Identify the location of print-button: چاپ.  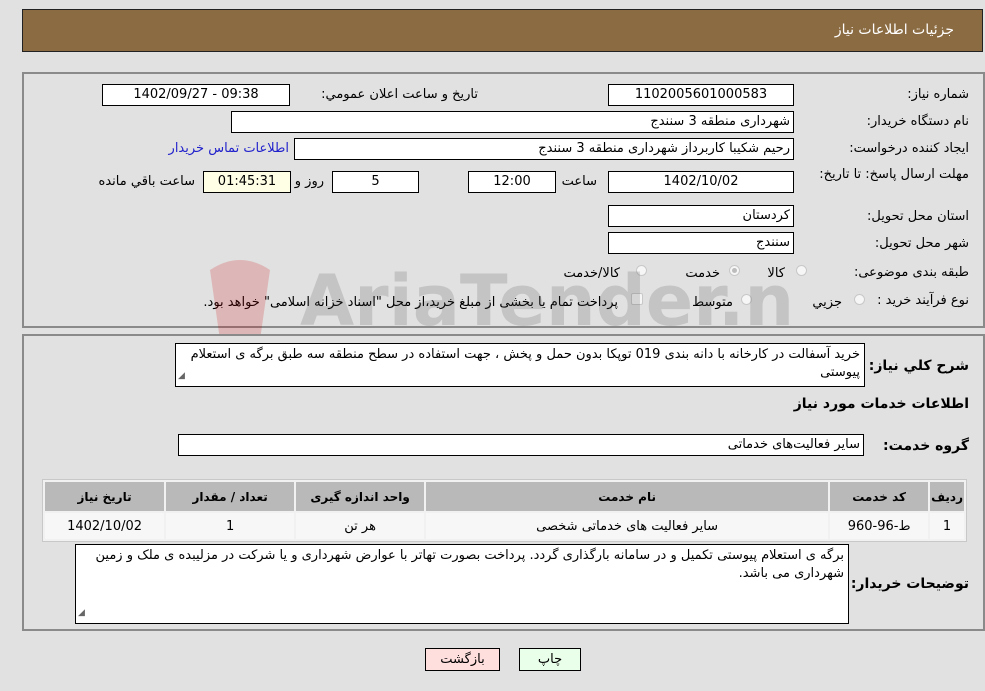
(550, 659).